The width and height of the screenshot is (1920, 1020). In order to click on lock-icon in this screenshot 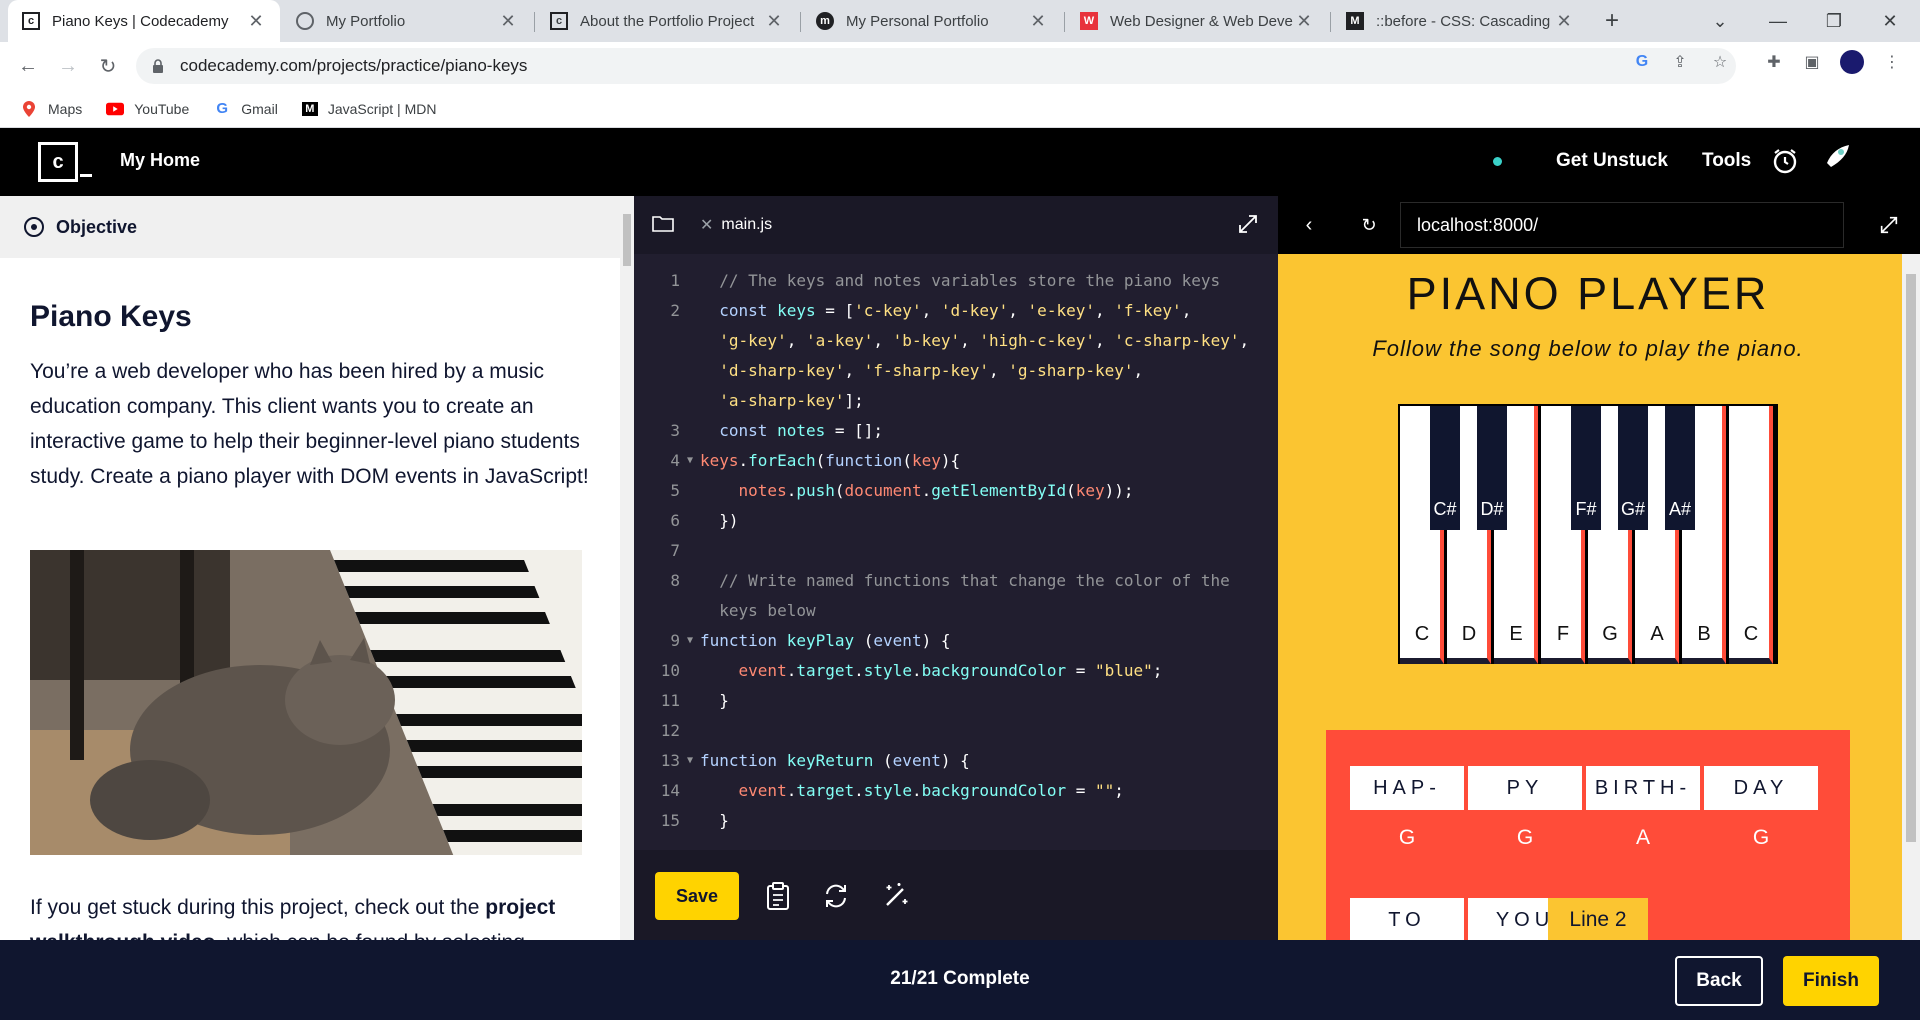, I will do `click(158, 66)`.